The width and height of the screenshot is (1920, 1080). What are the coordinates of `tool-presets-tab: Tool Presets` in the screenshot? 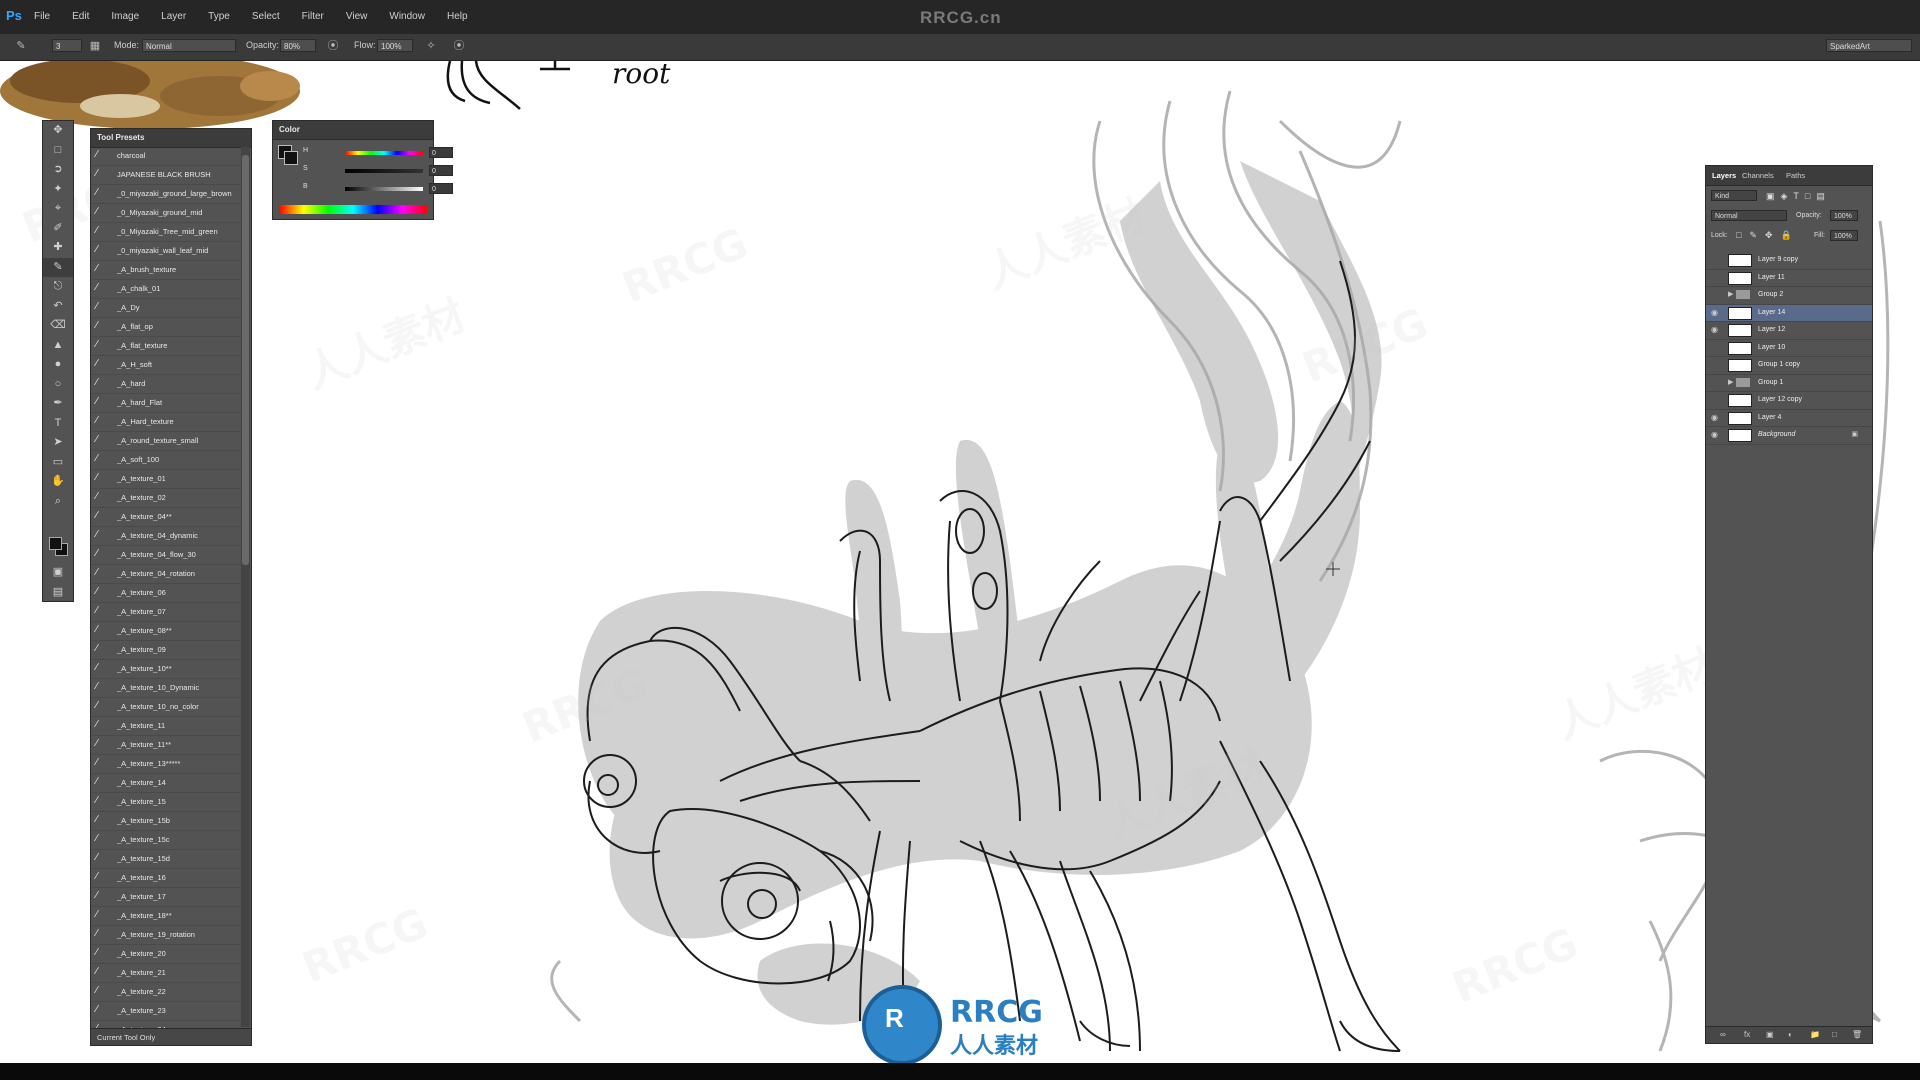 It's located at (120, 137).